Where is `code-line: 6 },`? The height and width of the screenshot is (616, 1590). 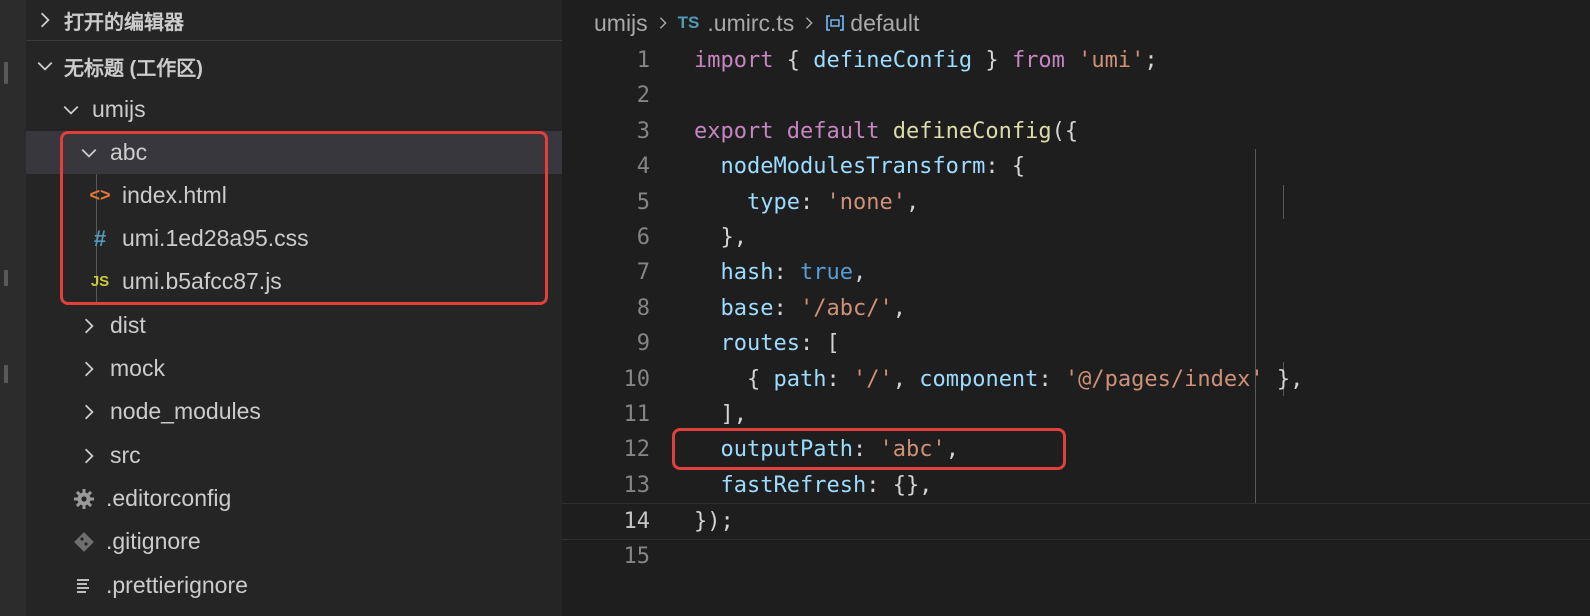 code-line: 6 }, is located at coordinates (1076, 237).